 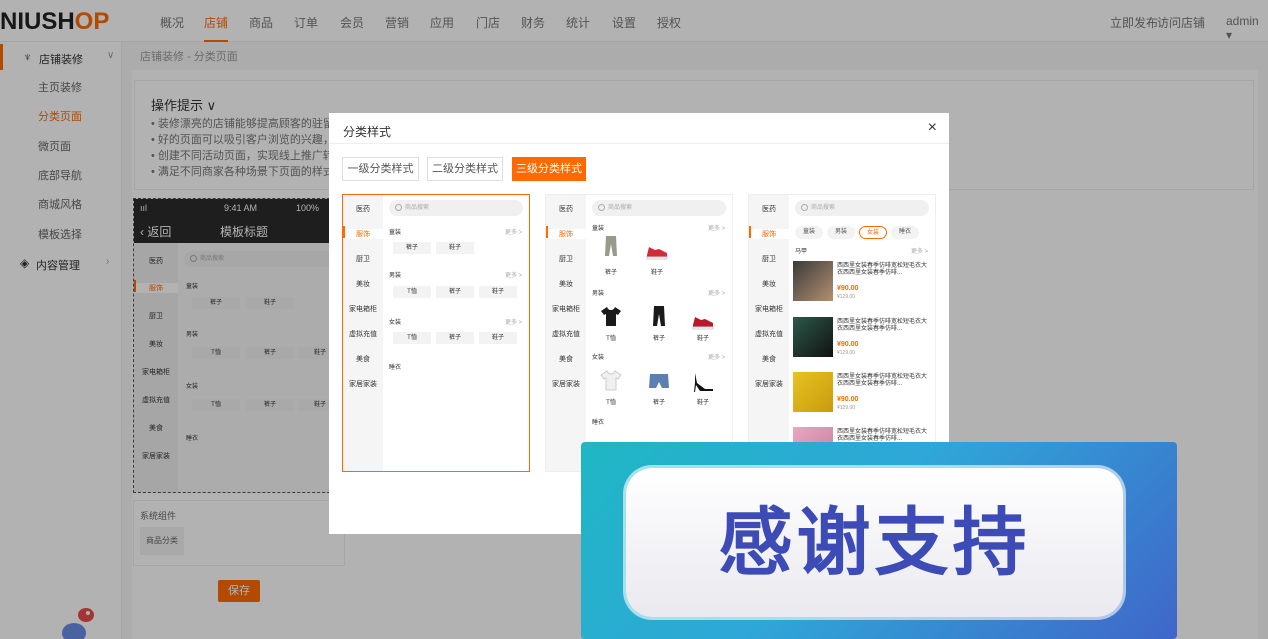 I want to click on tab-level2-style: 二级分类样式, so click(x=465, y=169).